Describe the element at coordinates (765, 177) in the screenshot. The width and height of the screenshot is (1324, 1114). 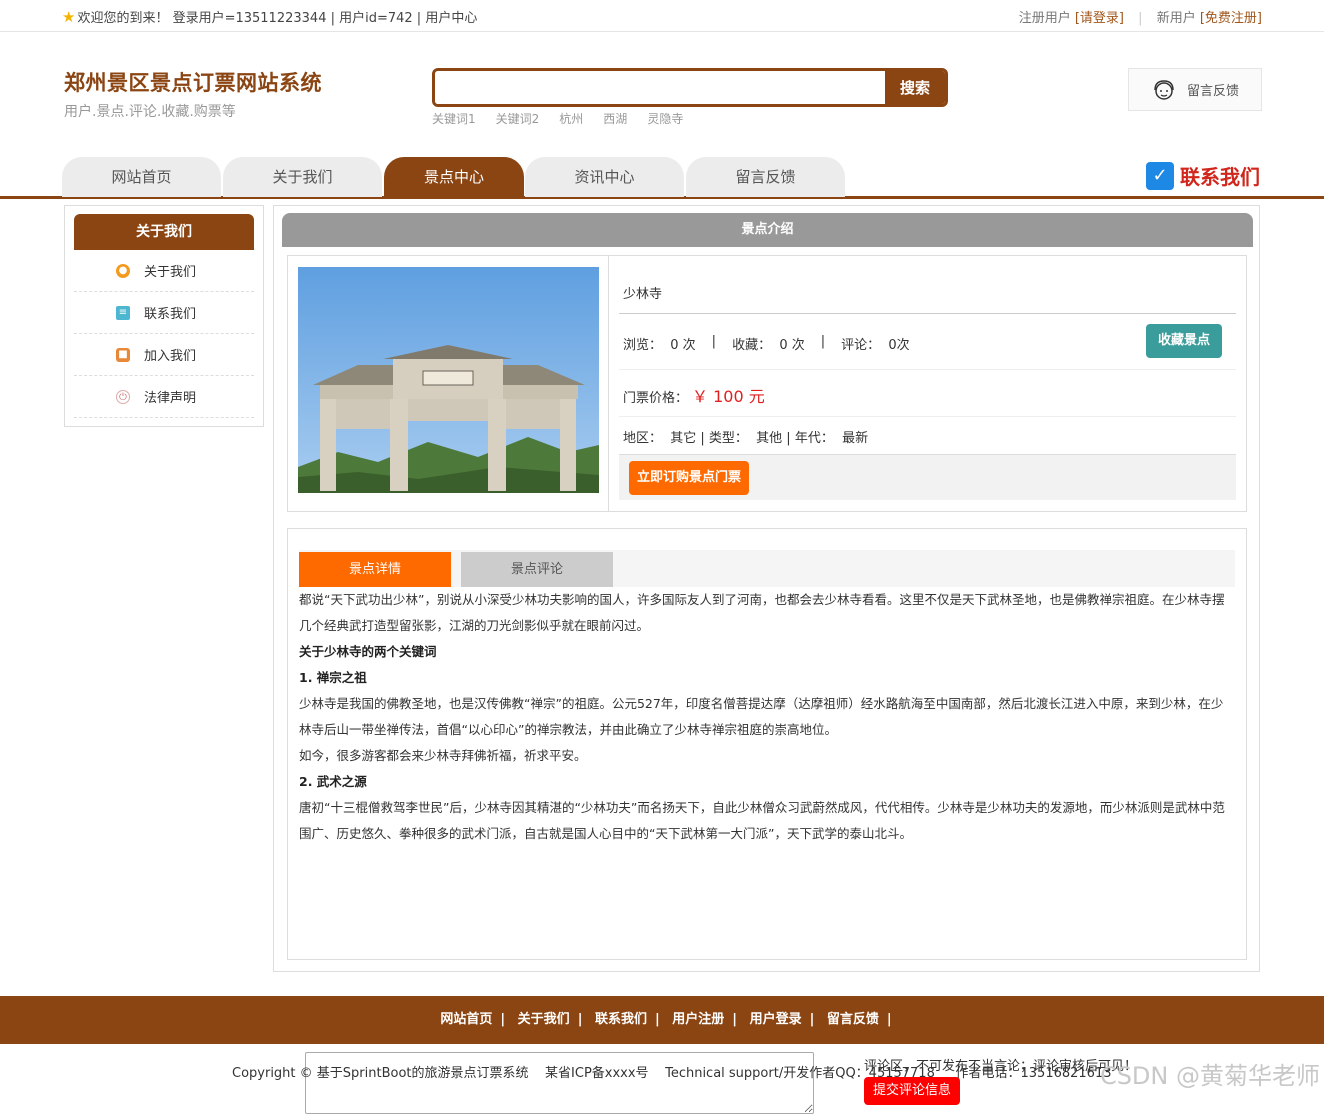
I see `nav-tab-feedback: 留言反馈` at that location.